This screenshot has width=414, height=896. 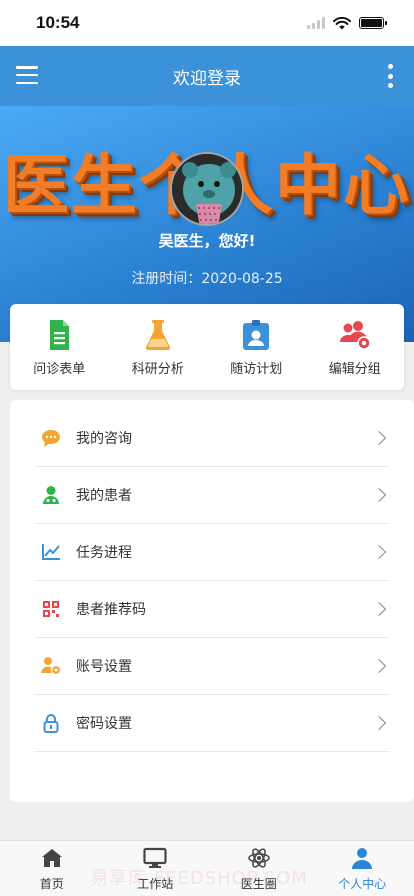 What do you see at coordinates (111, 610) in the screenshot?
I see `menu-item-label: 患者推荐码` at bounding box center [111, 610].